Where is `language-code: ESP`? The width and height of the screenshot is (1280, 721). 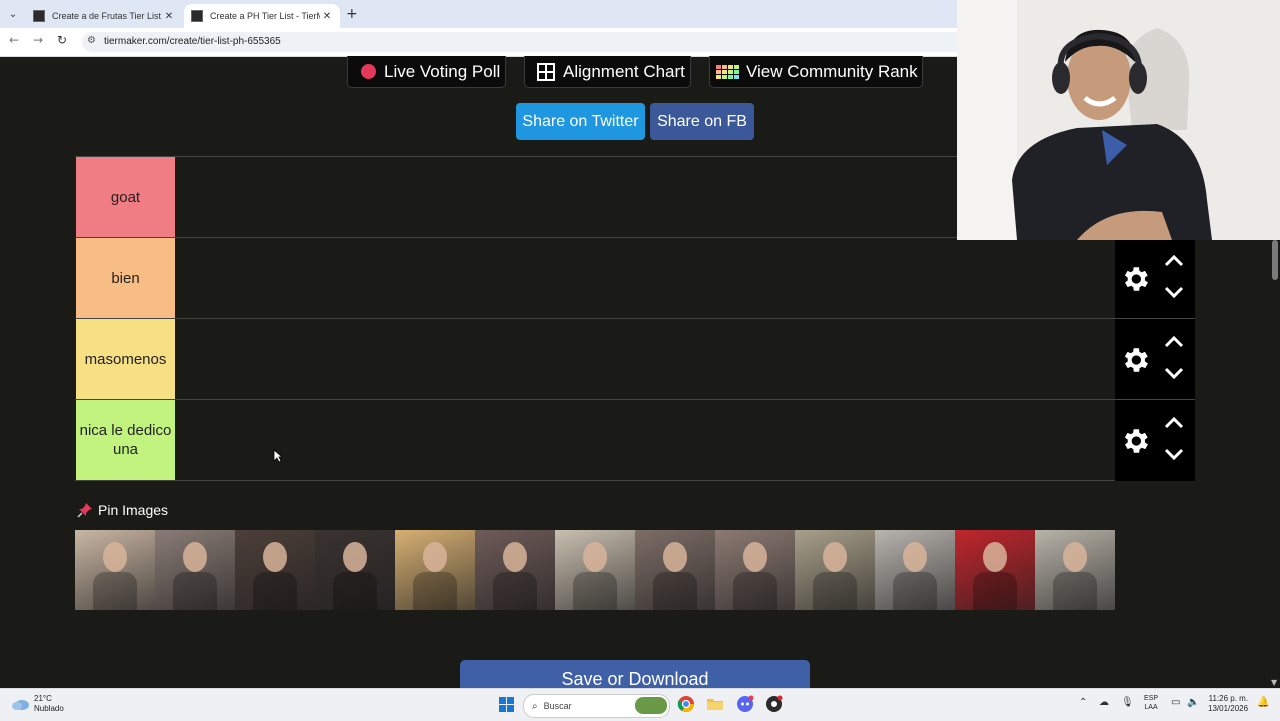 language-code: ESP is located at coordinates (1151, 698).